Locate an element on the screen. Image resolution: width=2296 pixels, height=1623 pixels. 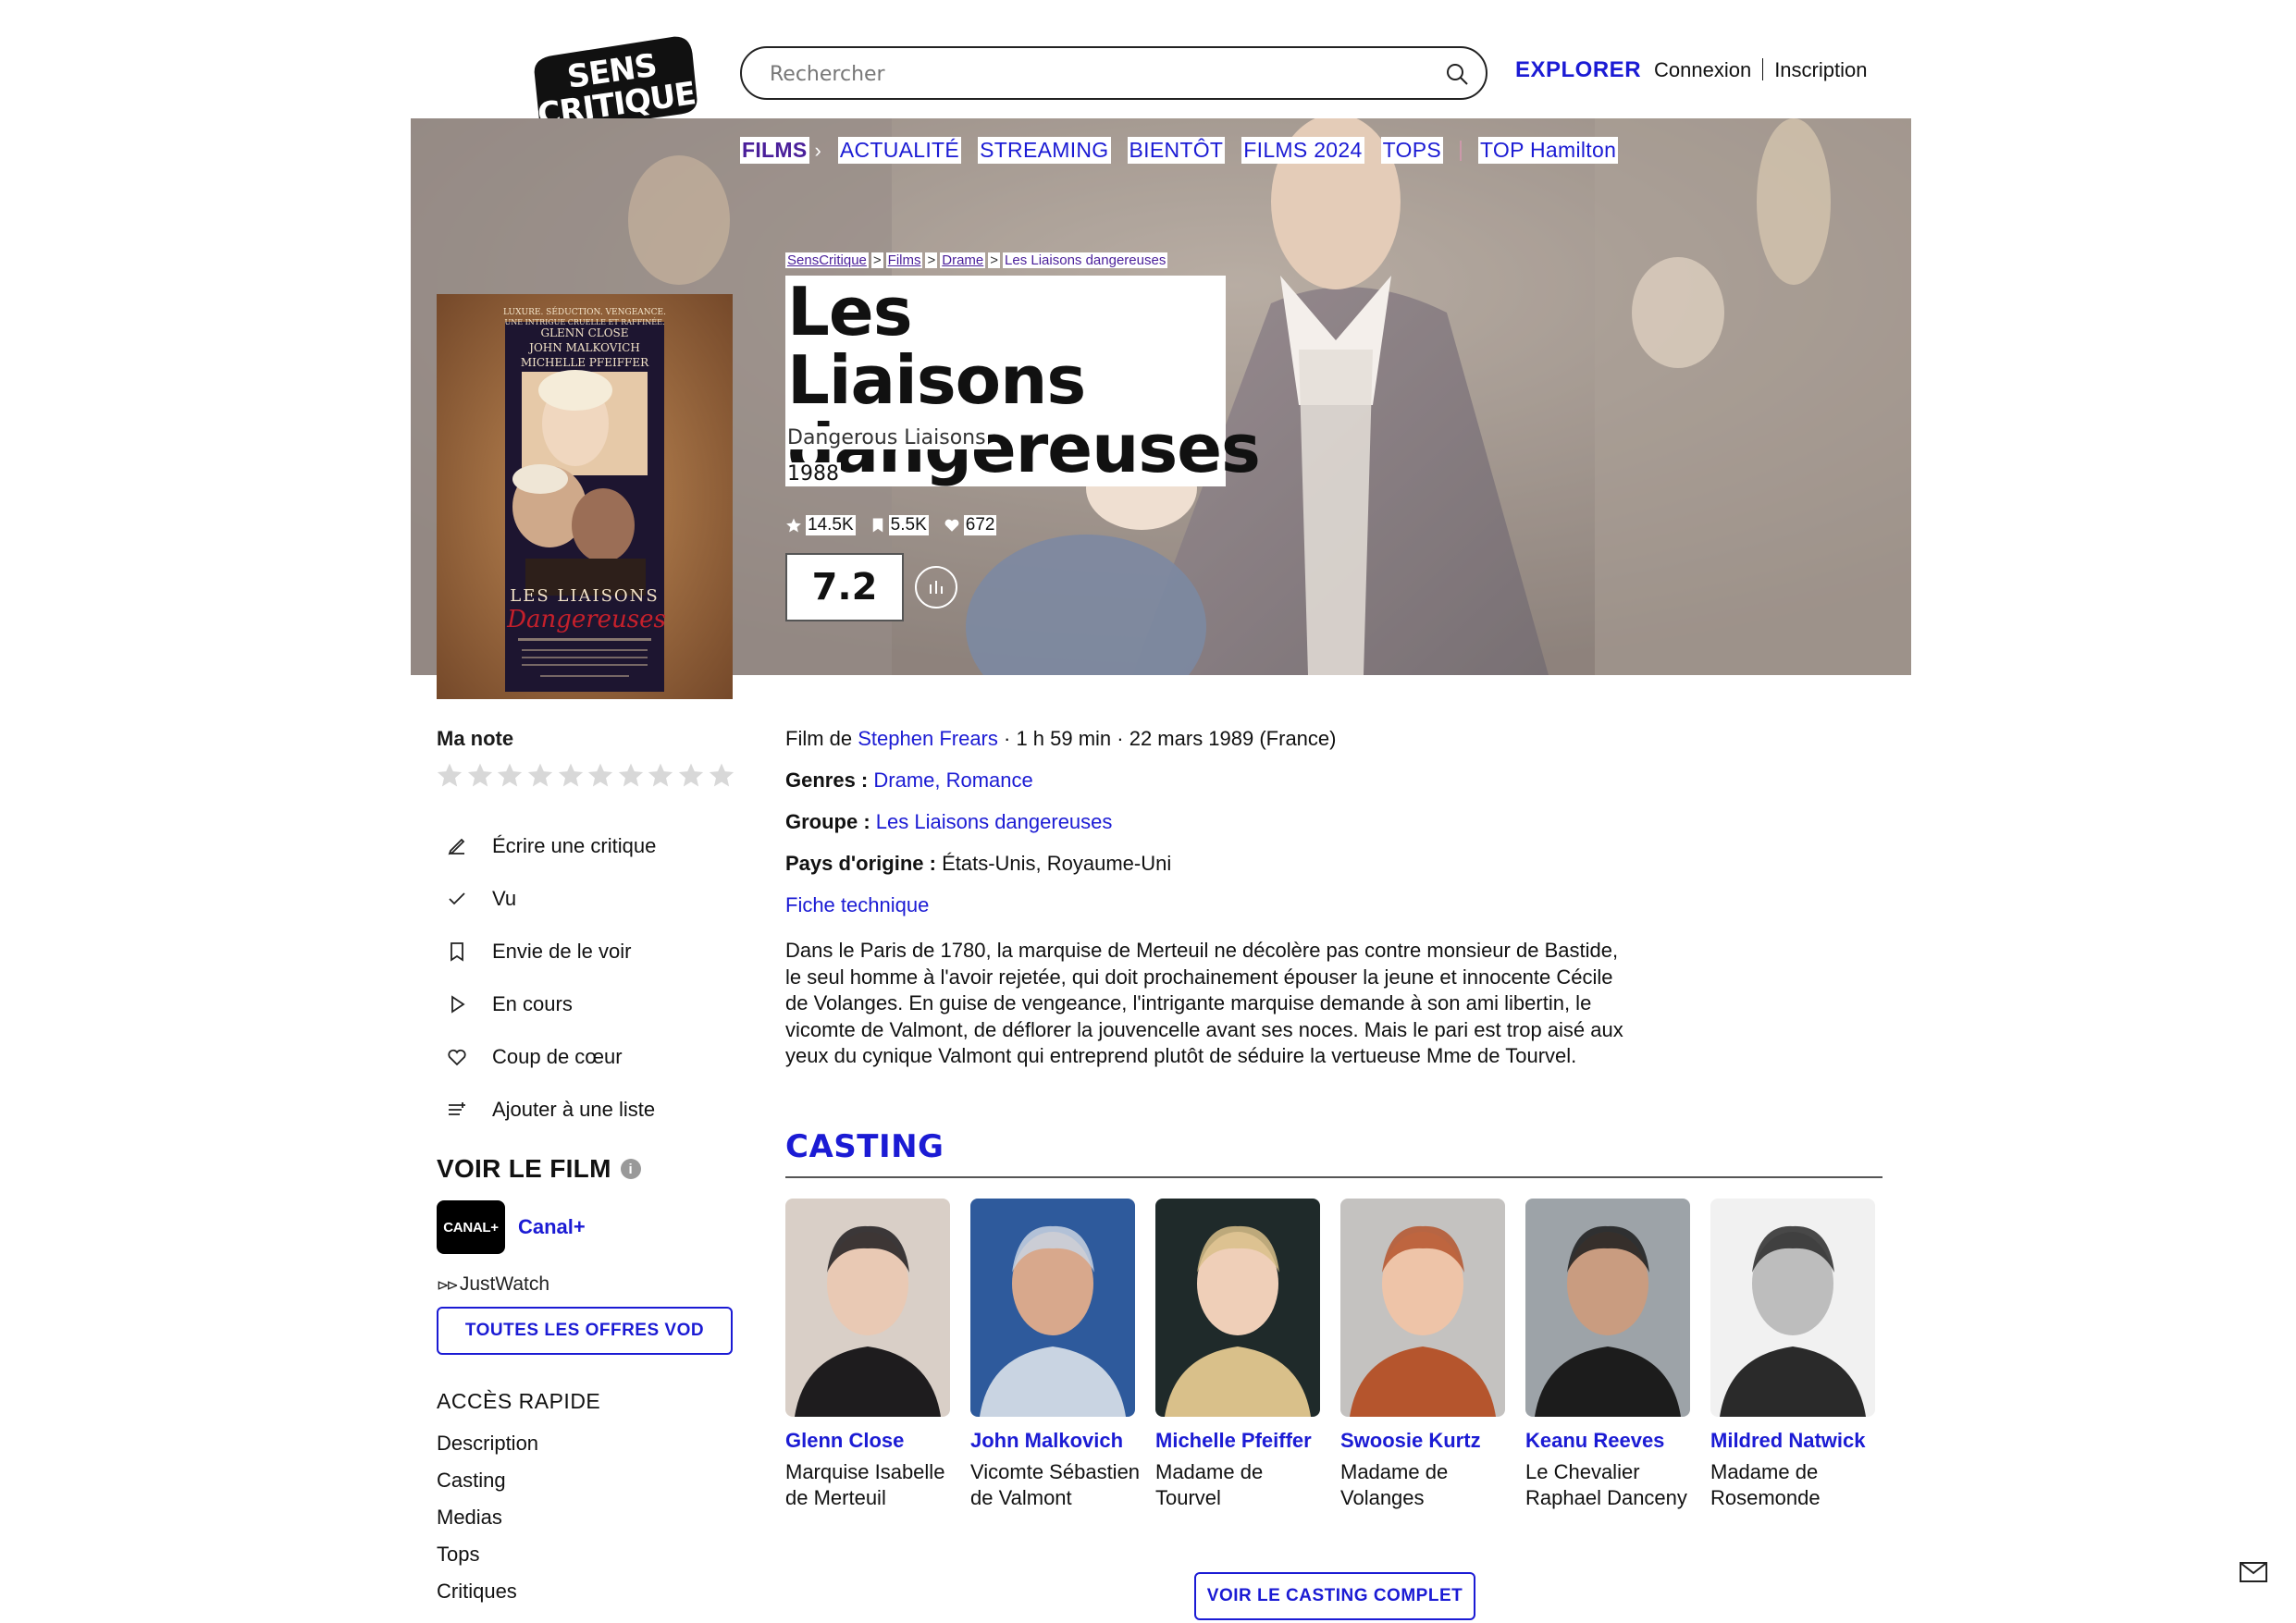
action-label: Coup de cœur is located at coordinates (557, 1056).